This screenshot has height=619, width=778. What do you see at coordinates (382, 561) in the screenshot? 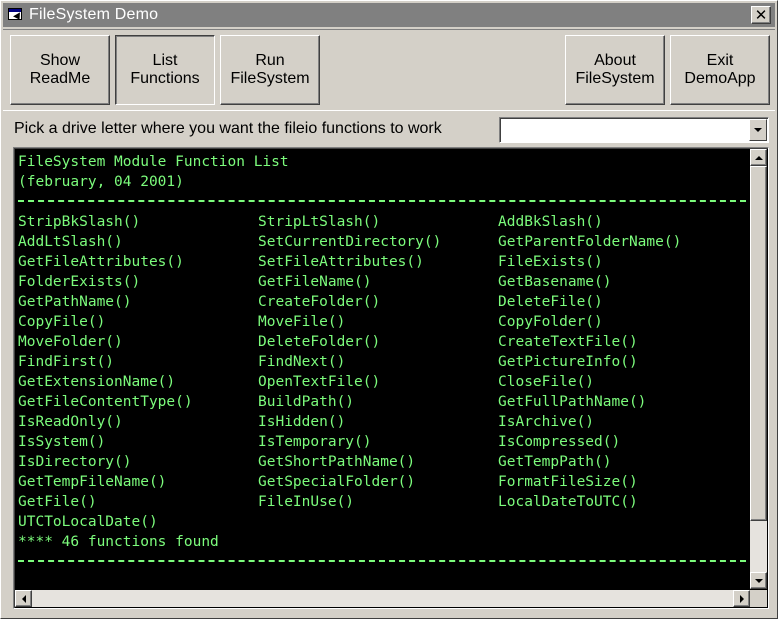
I see `separator-bottom` at bounding box center [382, 561].